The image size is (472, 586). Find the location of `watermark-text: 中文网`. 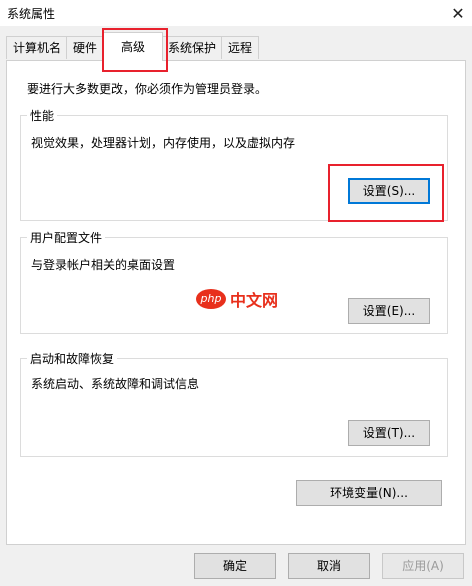

watermark-text: 中文网 is located at coordinates (254, 300).